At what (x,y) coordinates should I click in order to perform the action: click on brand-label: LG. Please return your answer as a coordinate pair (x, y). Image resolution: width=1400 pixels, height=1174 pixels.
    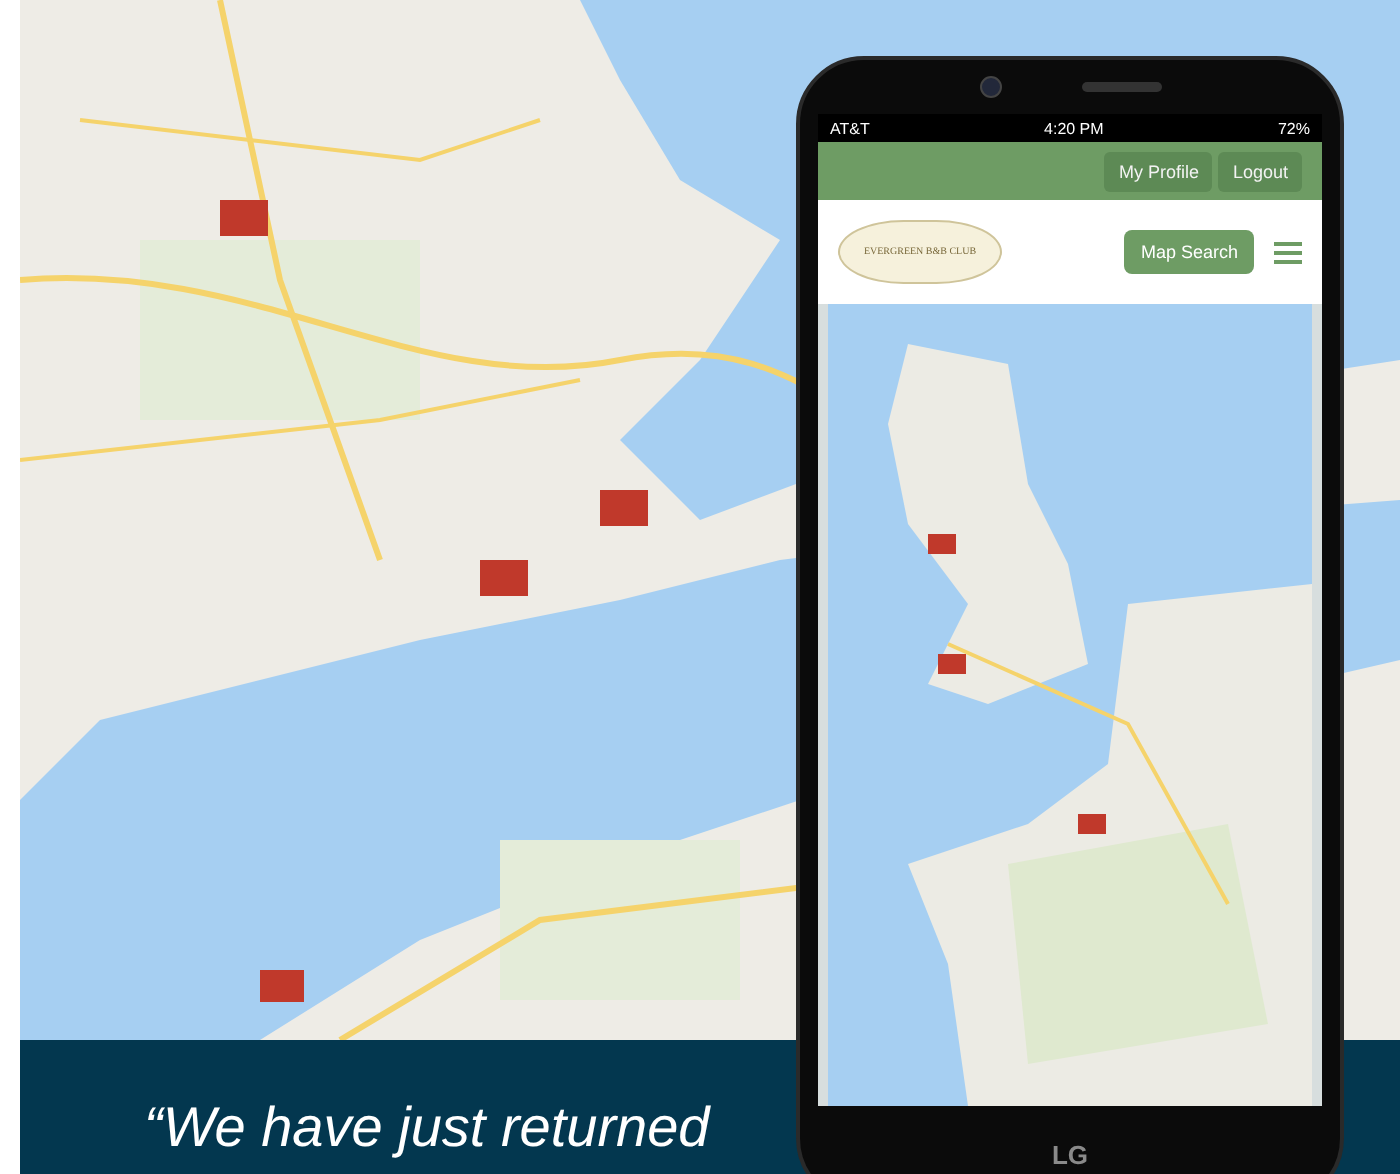
    Looking at the image, I should click on (1070, 1154).